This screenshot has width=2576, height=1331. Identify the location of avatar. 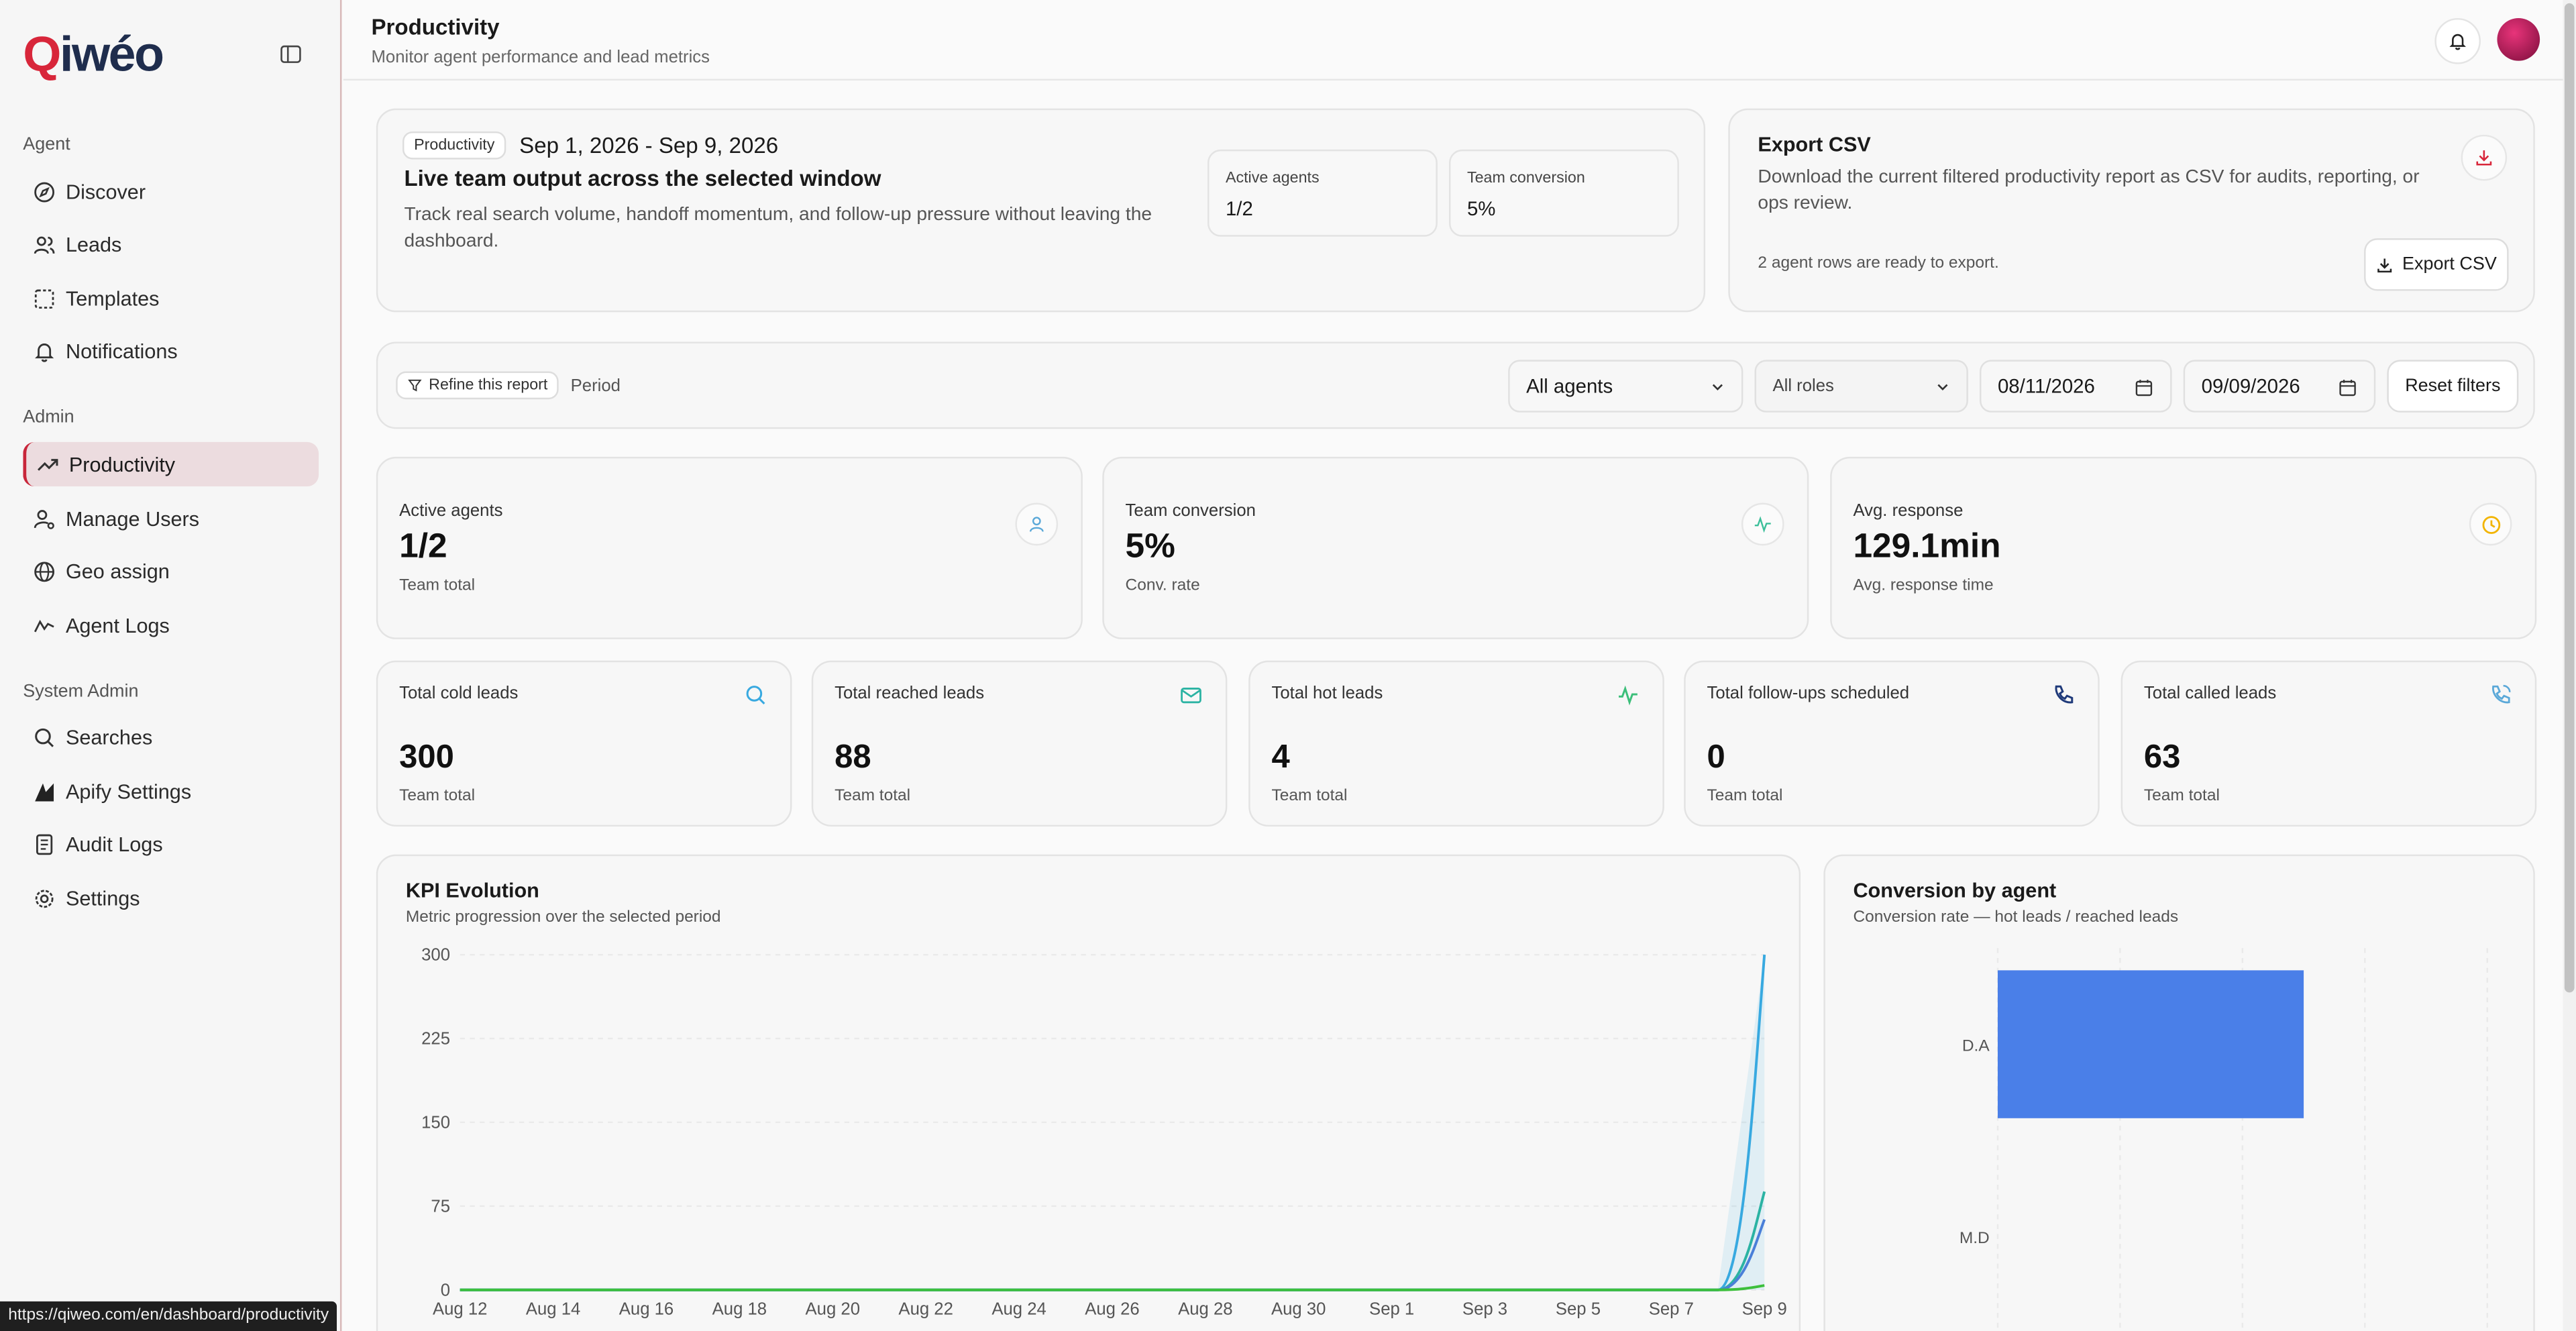
(2518, 39).